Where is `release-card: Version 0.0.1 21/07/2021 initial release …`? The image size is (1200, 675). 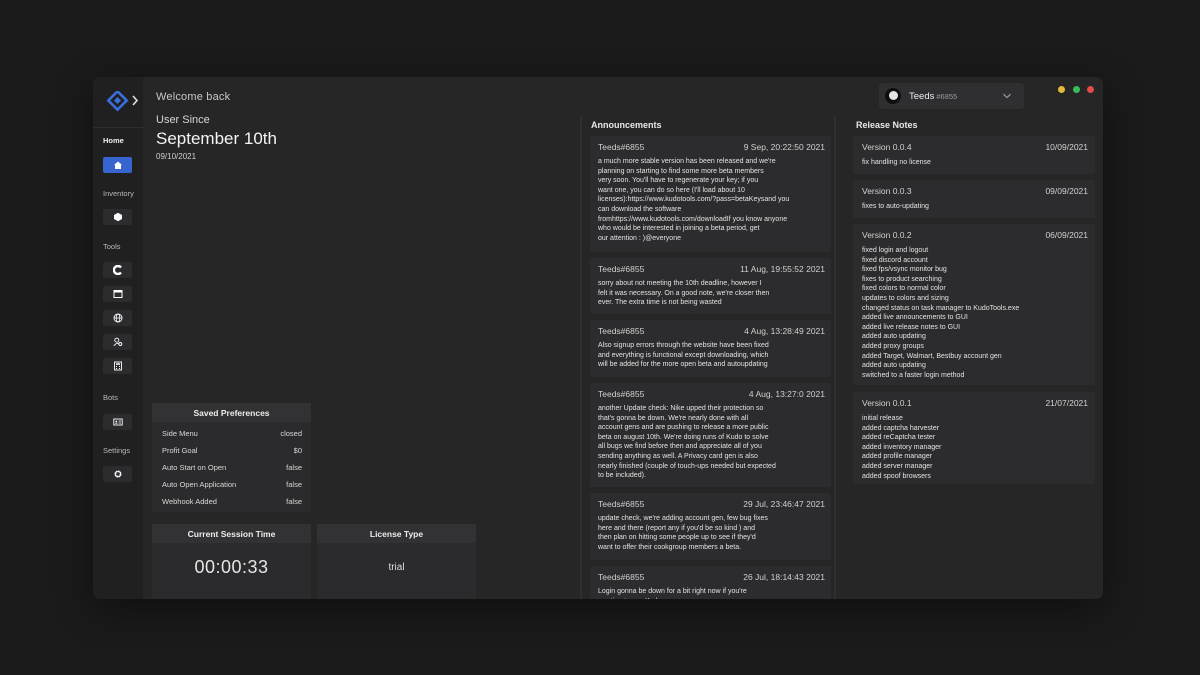 release-card: Version 0.0.1 21/07/2021 initial release … is located at coordinates (974, 438).